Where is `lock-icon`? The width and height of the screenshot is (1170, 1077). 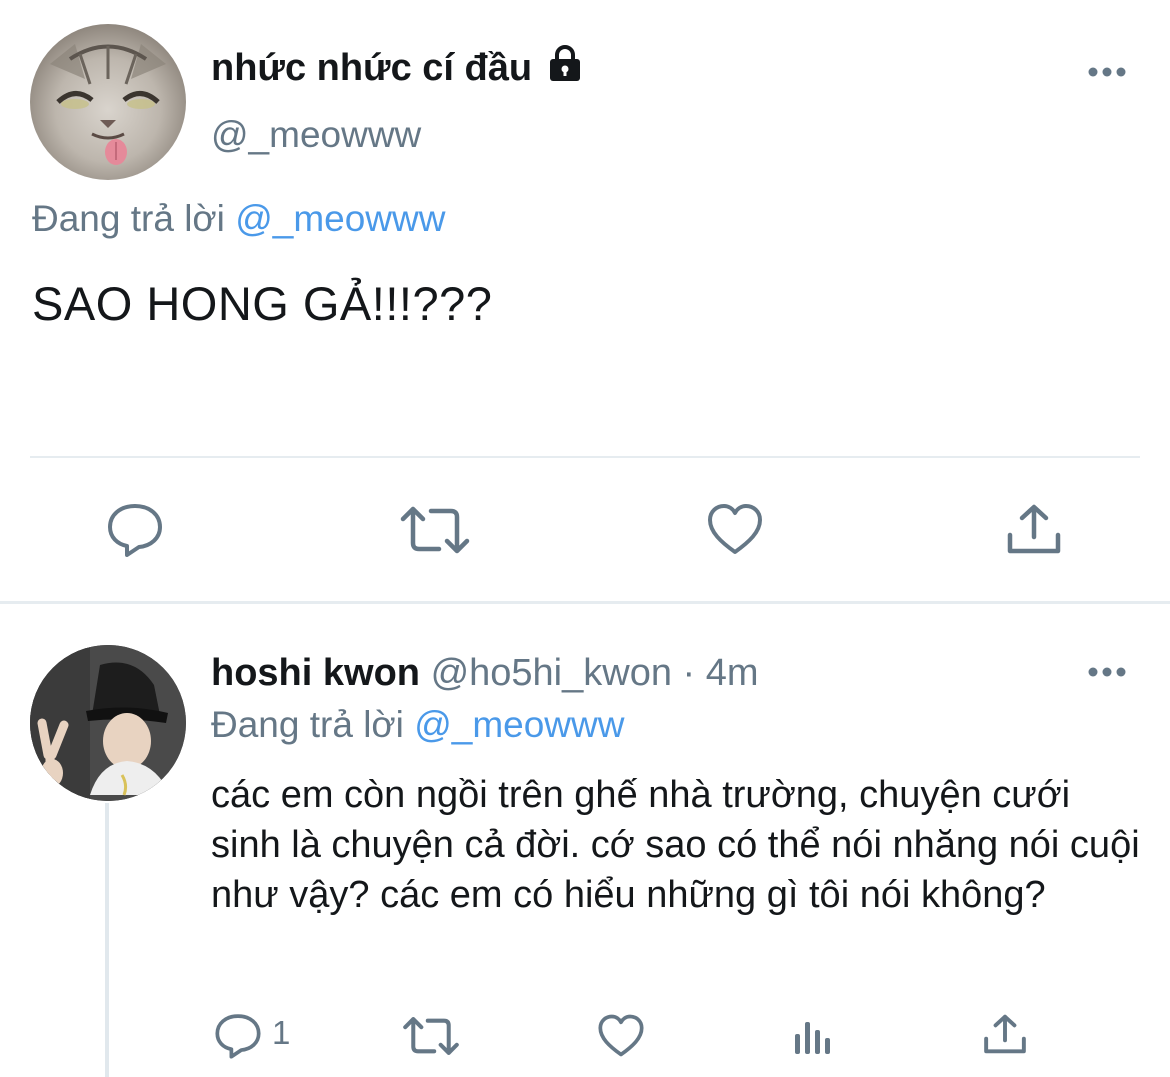 lock-icon is located at coordinates (564, 63).